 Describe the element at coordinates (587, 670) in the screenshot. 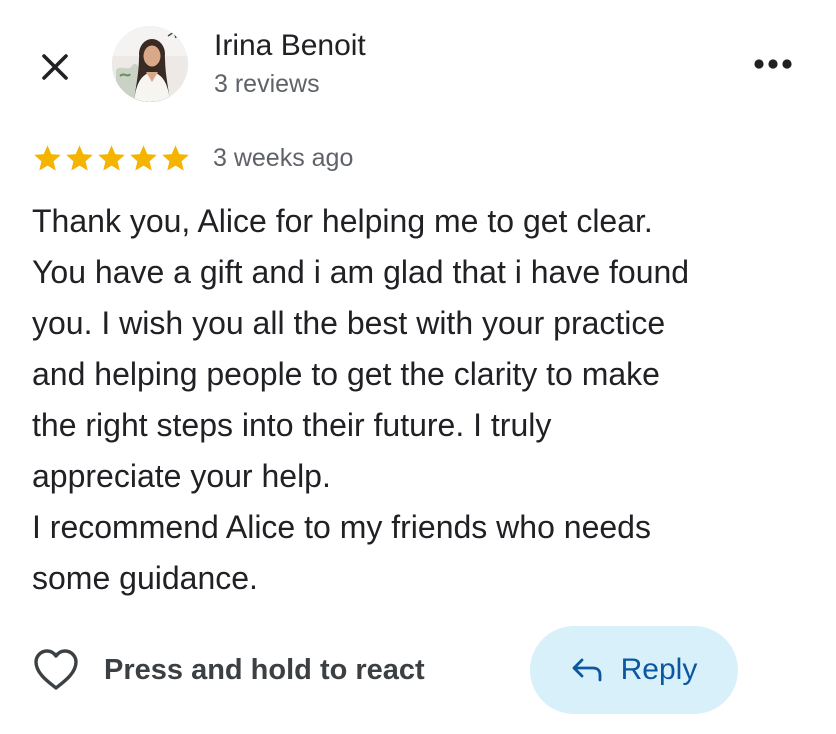

I see `reply-arrow-icon` at that location.